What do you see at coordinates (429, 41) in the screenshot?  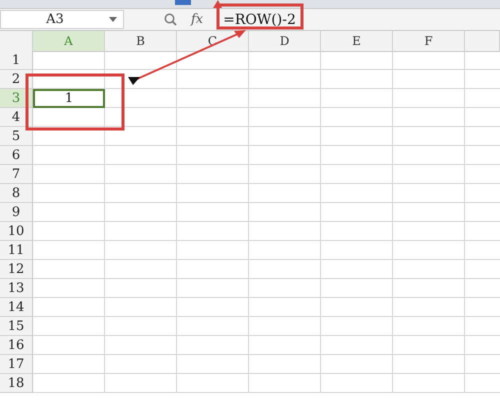 I see `column-header: F` at bounding box center [429, 41].